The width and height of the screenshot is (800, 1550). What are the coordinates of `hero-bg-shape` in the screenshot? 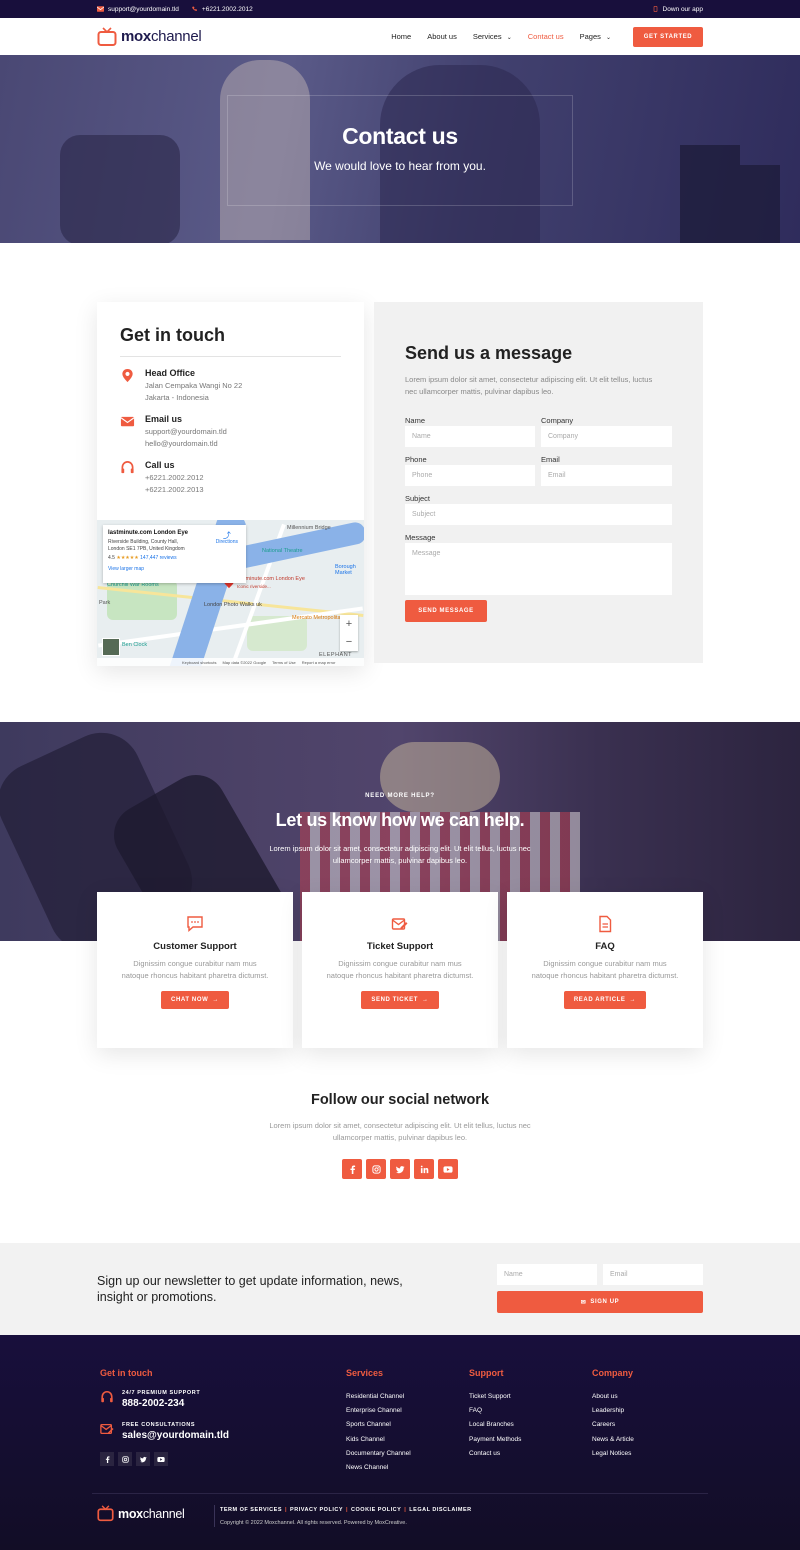 It's located at (120, 189).